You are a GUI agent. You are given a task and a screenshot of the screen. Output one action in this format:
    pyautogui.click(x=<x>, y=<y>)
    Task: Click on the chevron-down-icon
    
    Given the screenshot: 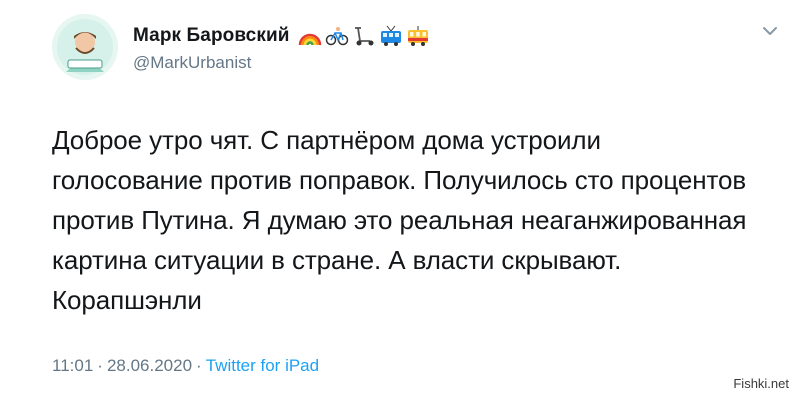 What is the action you would take?
    pyautogui.click(x=770, y=31)
    